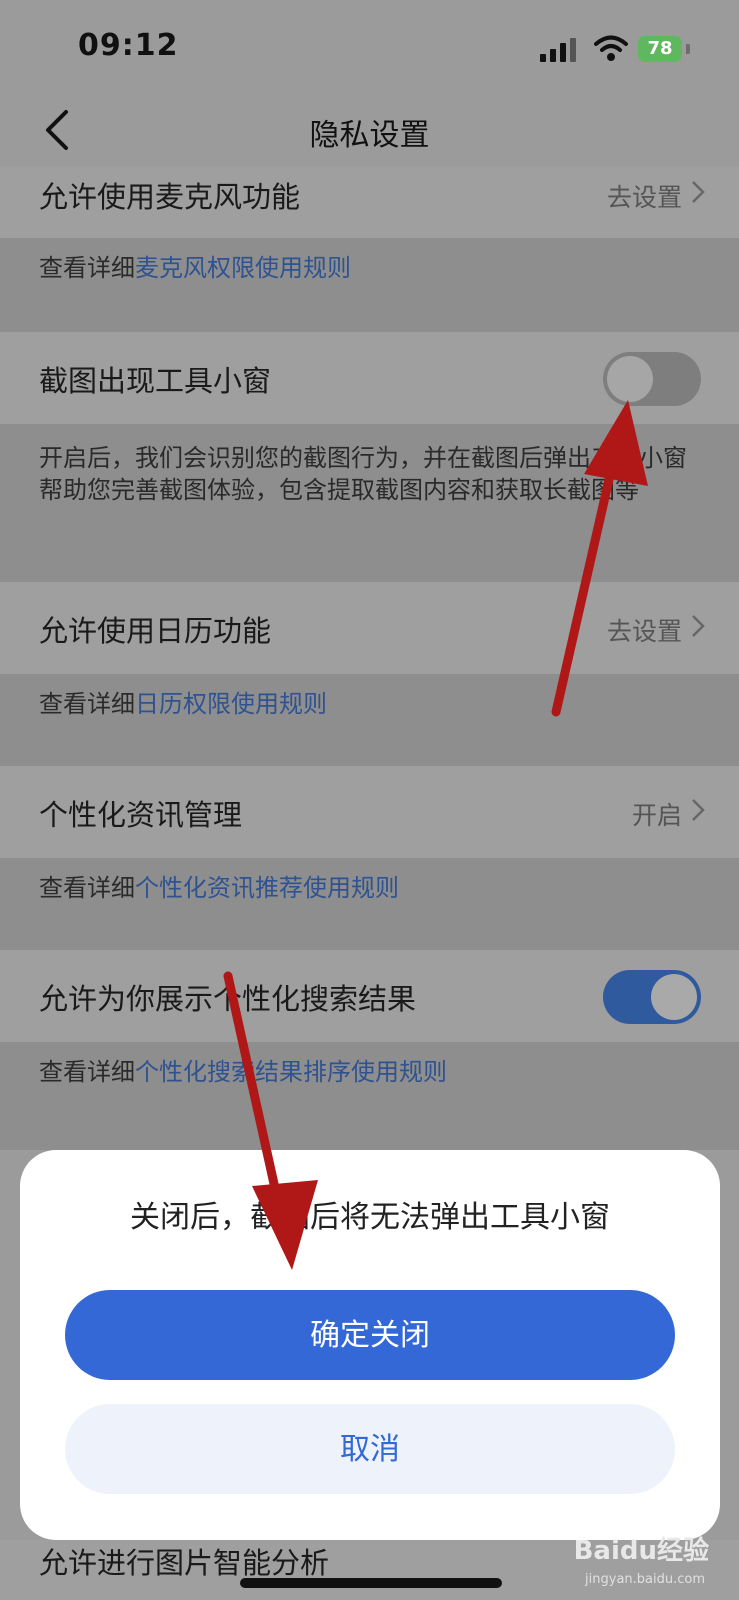 The width and height of the screenshot is (739, 1600). Describe the element at coordinates (369, 378) in the screenshot. I see `setting-row-screenshot-tool: 截图出现工具小窗` at that location.